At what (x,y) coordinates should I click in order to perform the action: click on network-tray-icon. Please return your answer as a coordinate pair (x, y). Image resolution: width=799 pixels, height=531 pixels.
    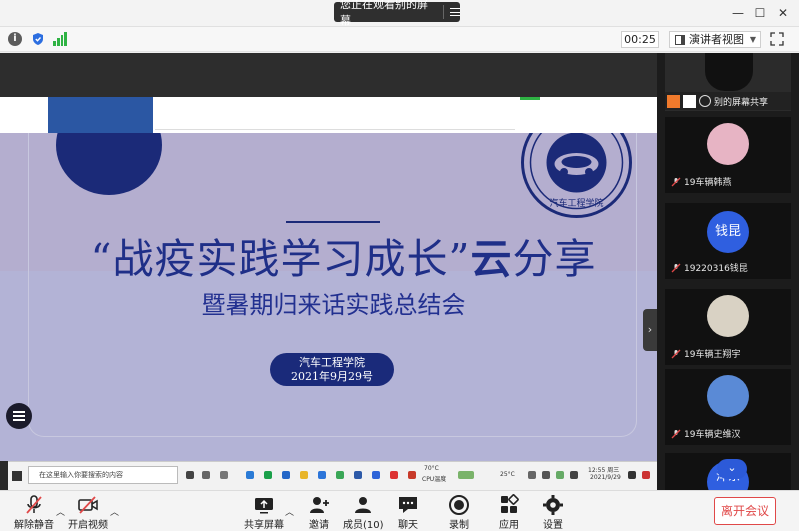
    Looking at the image, I should click on (574, 475).